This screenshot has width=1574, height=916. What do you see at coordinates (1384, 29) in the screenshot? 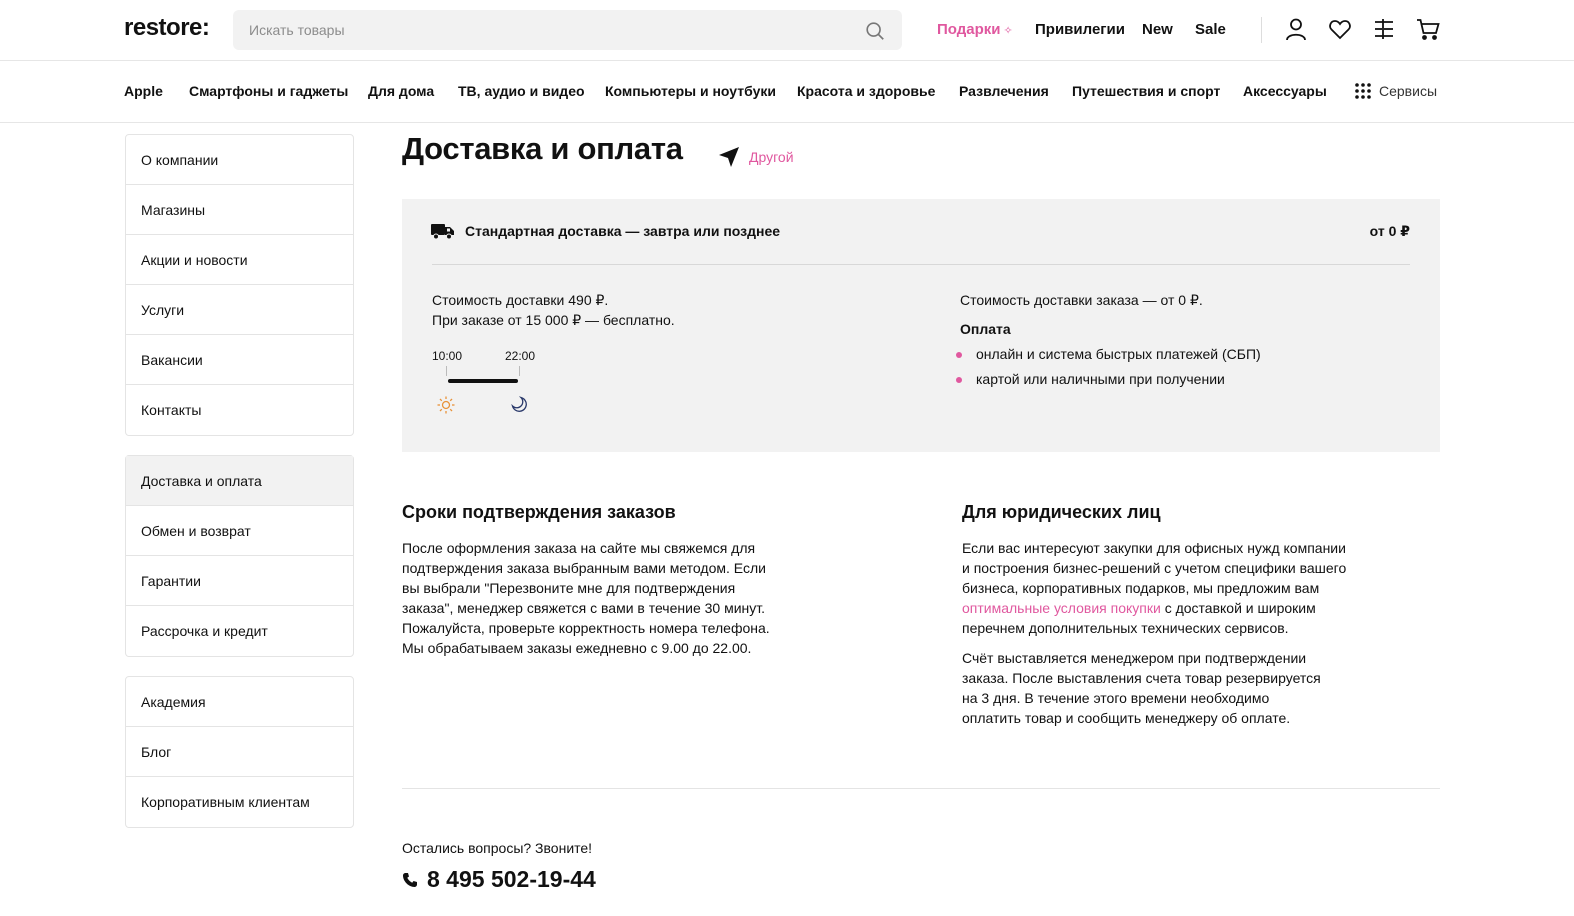
I see `compare-icon` at bounding box center [1384, 29].